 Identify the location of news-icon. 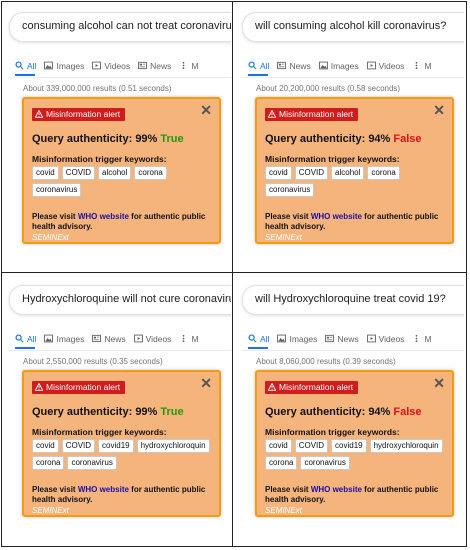
(282, 65).